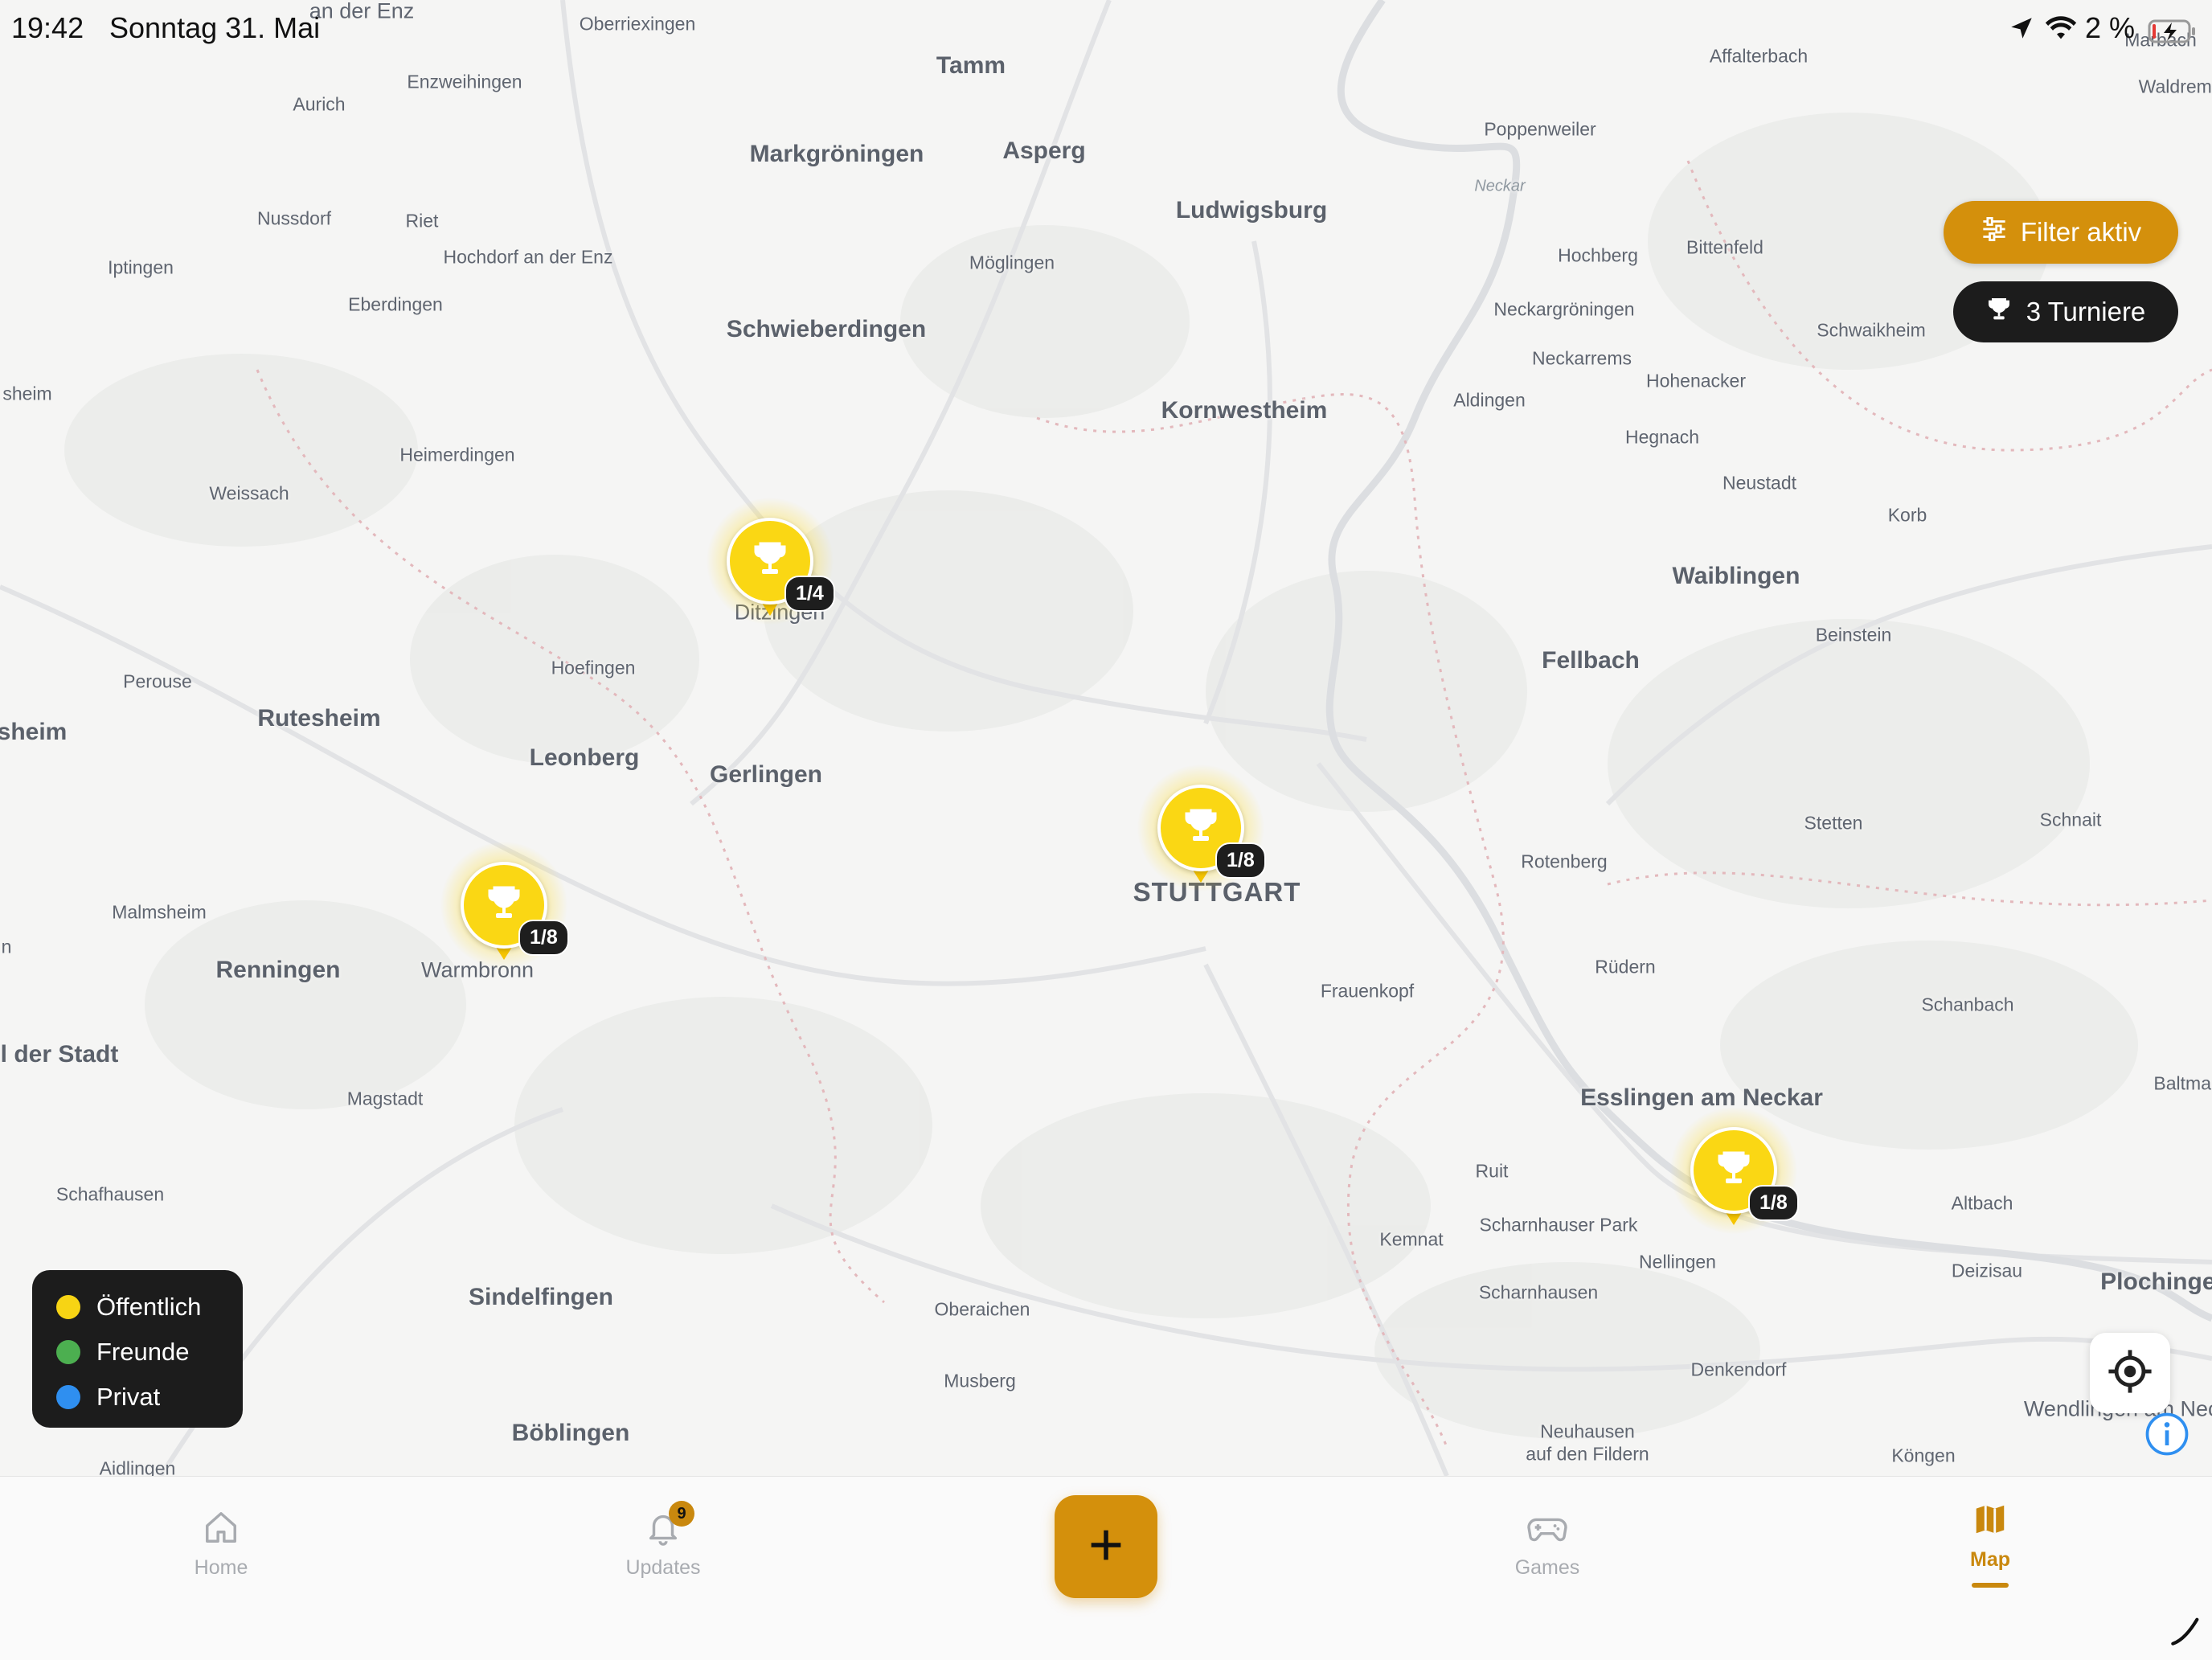  I want to click on place-label: Ruit, so click(1492, 1171).